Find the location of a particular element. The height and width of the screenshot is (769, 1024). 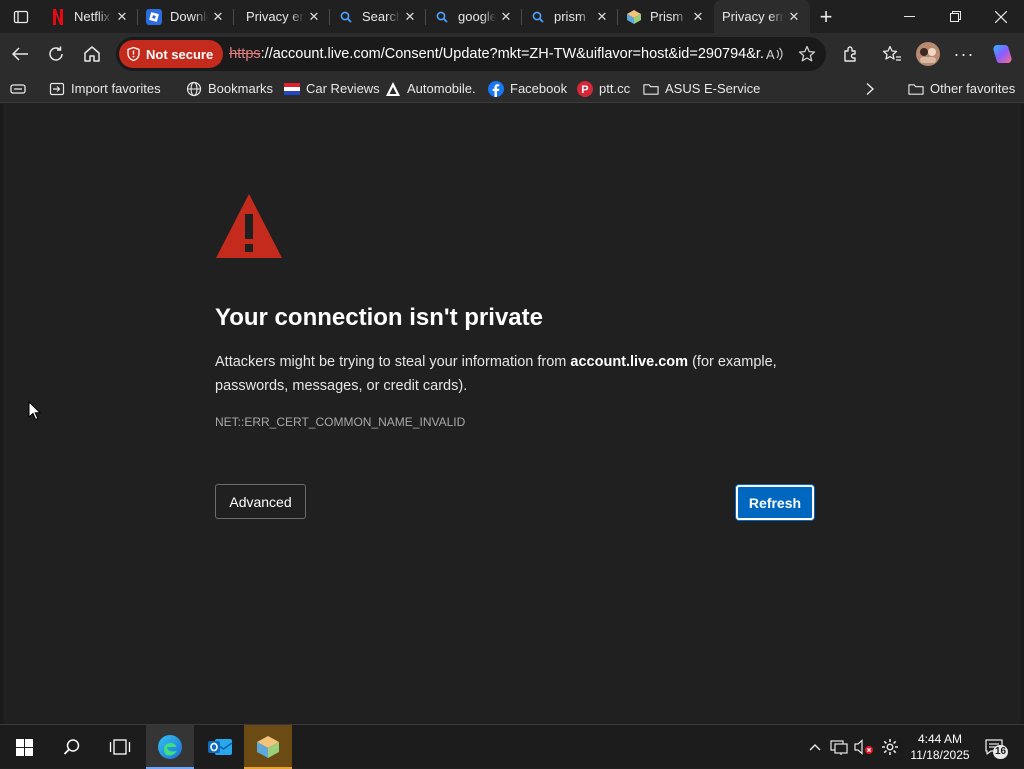

automobile-icon is located at coordinates (393, 89).